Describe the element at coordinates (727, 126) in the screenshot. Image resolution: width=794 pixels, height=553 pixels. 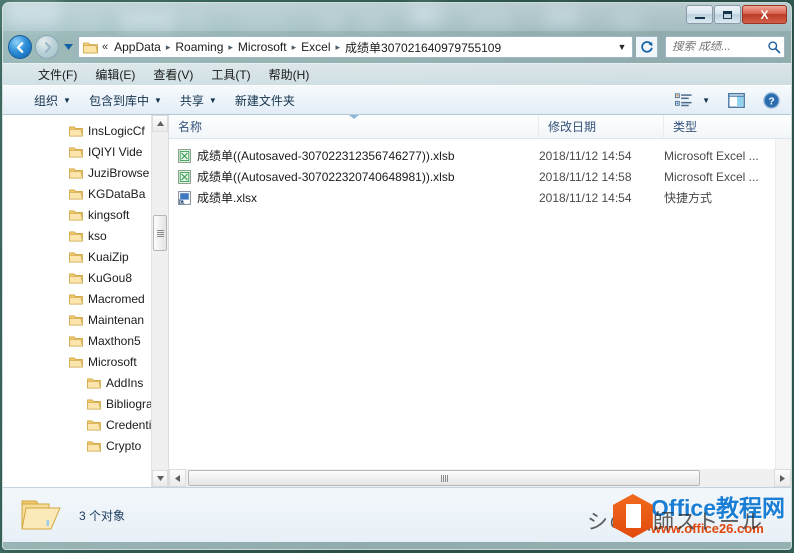
I see `column-header-type: 类型` at that location.